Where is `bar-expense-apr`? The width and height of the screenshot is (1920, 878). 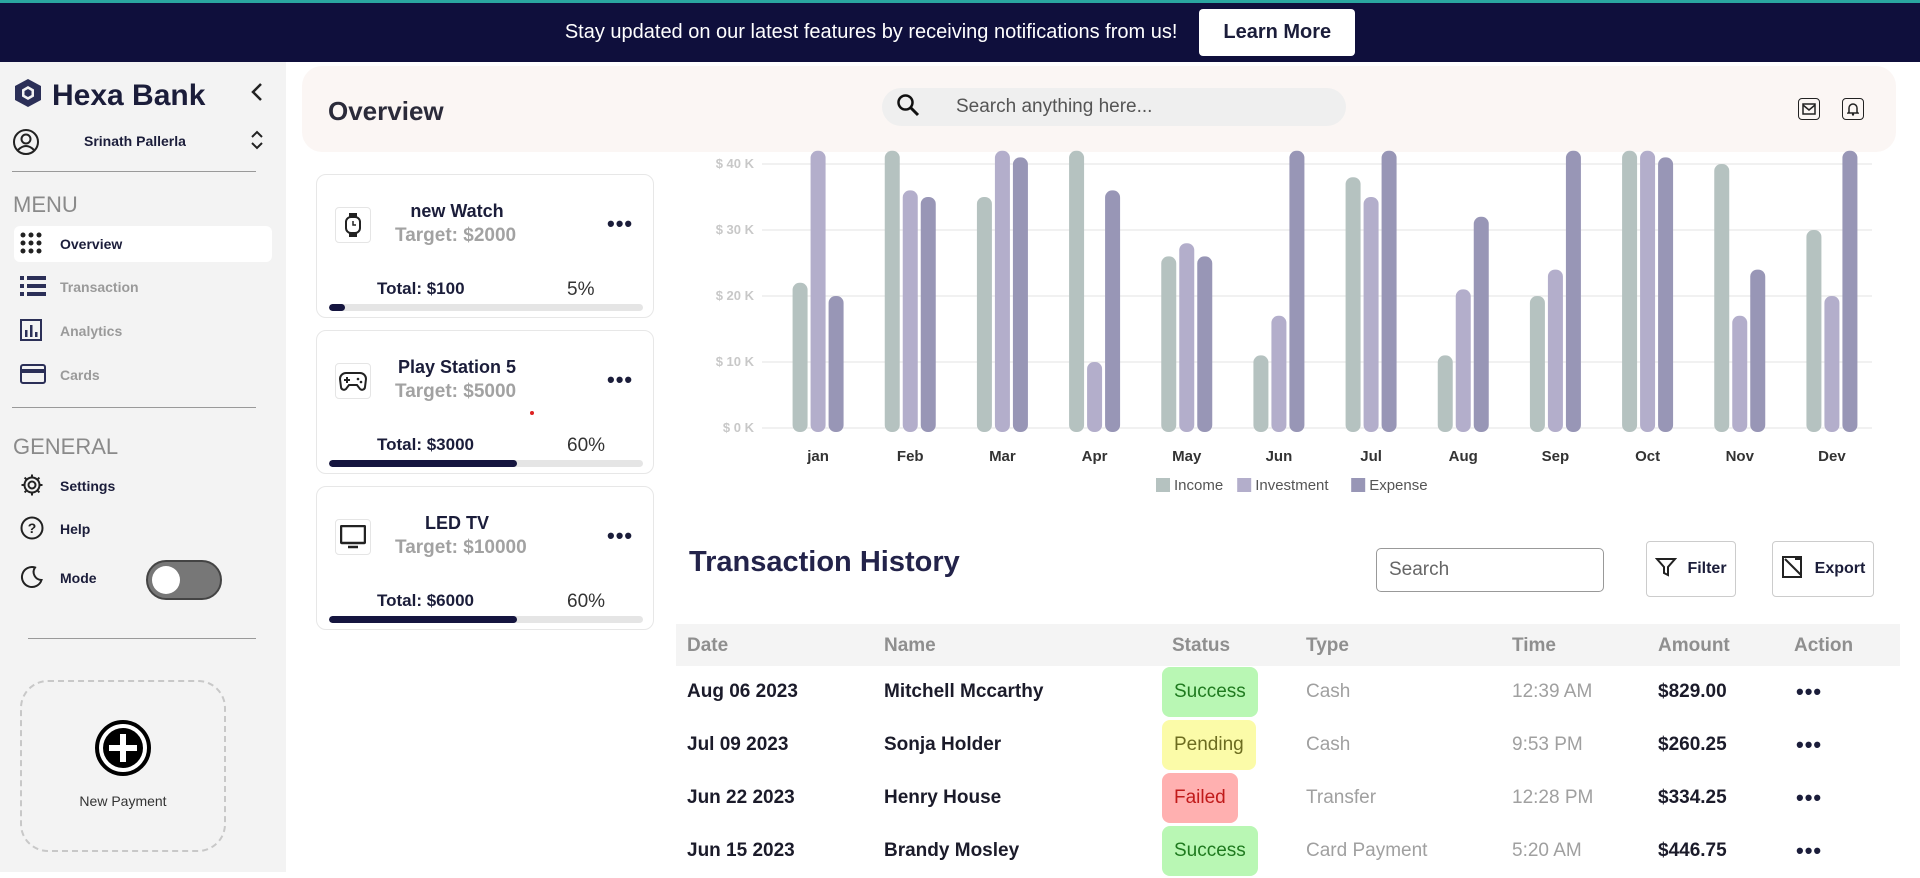 bar-expense-apr is located at coordinates (1113, 311).